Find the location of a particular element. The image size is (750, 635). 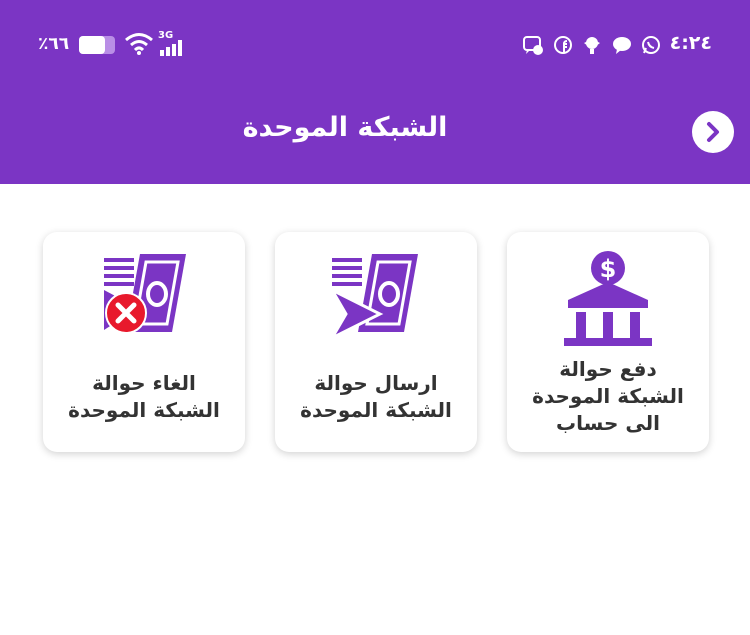

service-card-pay-to-account: $ دفع حوالة الشبكة الموحدة الى حساب is located at coordinates (608, 342).